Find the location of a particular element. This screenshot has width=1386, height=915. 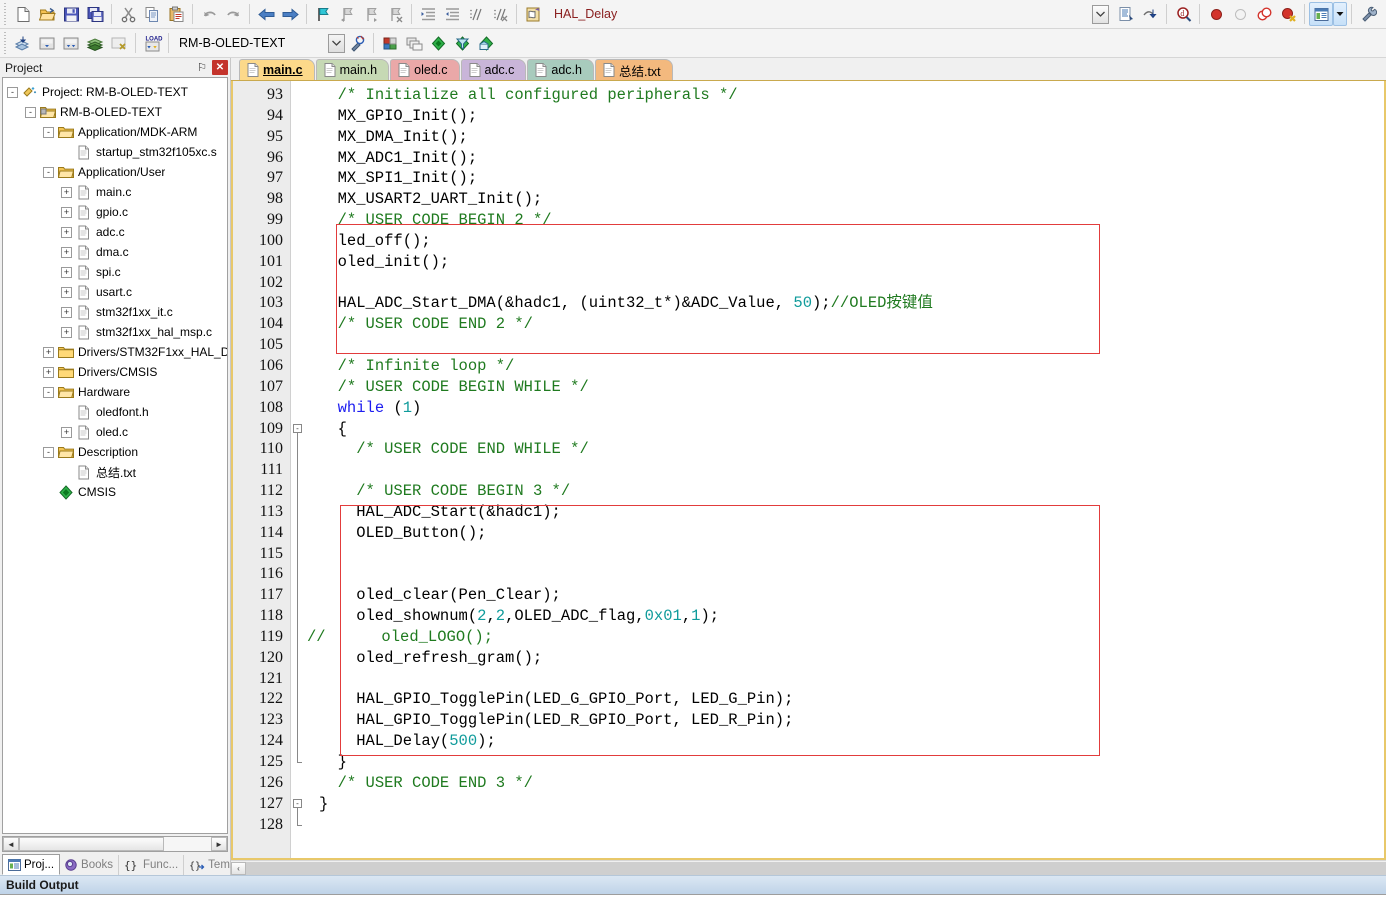

indent-left-icon is located at coordinates (452, 14).